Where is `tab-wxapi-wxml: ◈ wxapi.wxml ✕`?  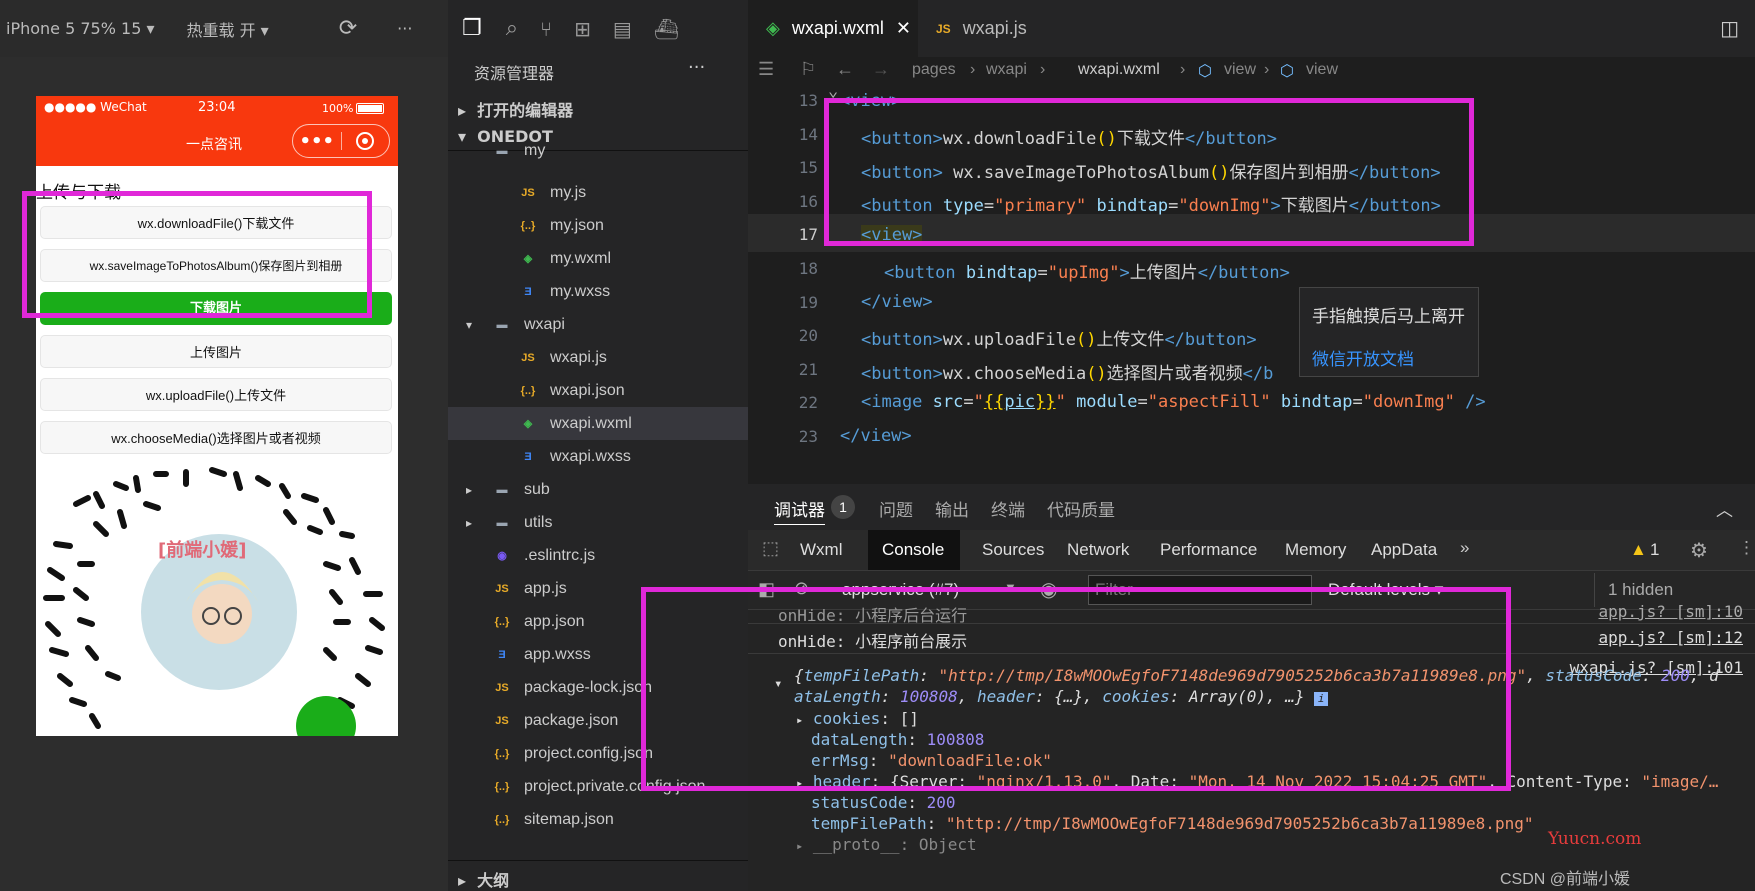
tab-wxapi-wxml: ◈ wxapi.wxml ✕ is located at coordinates (833, 28).